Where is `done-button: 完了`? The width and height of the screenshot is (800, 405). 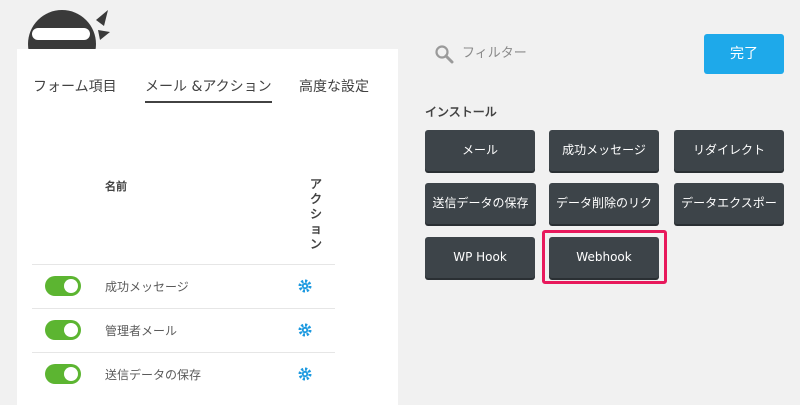
done-button: 完了 is located at coordinates (744, 54).